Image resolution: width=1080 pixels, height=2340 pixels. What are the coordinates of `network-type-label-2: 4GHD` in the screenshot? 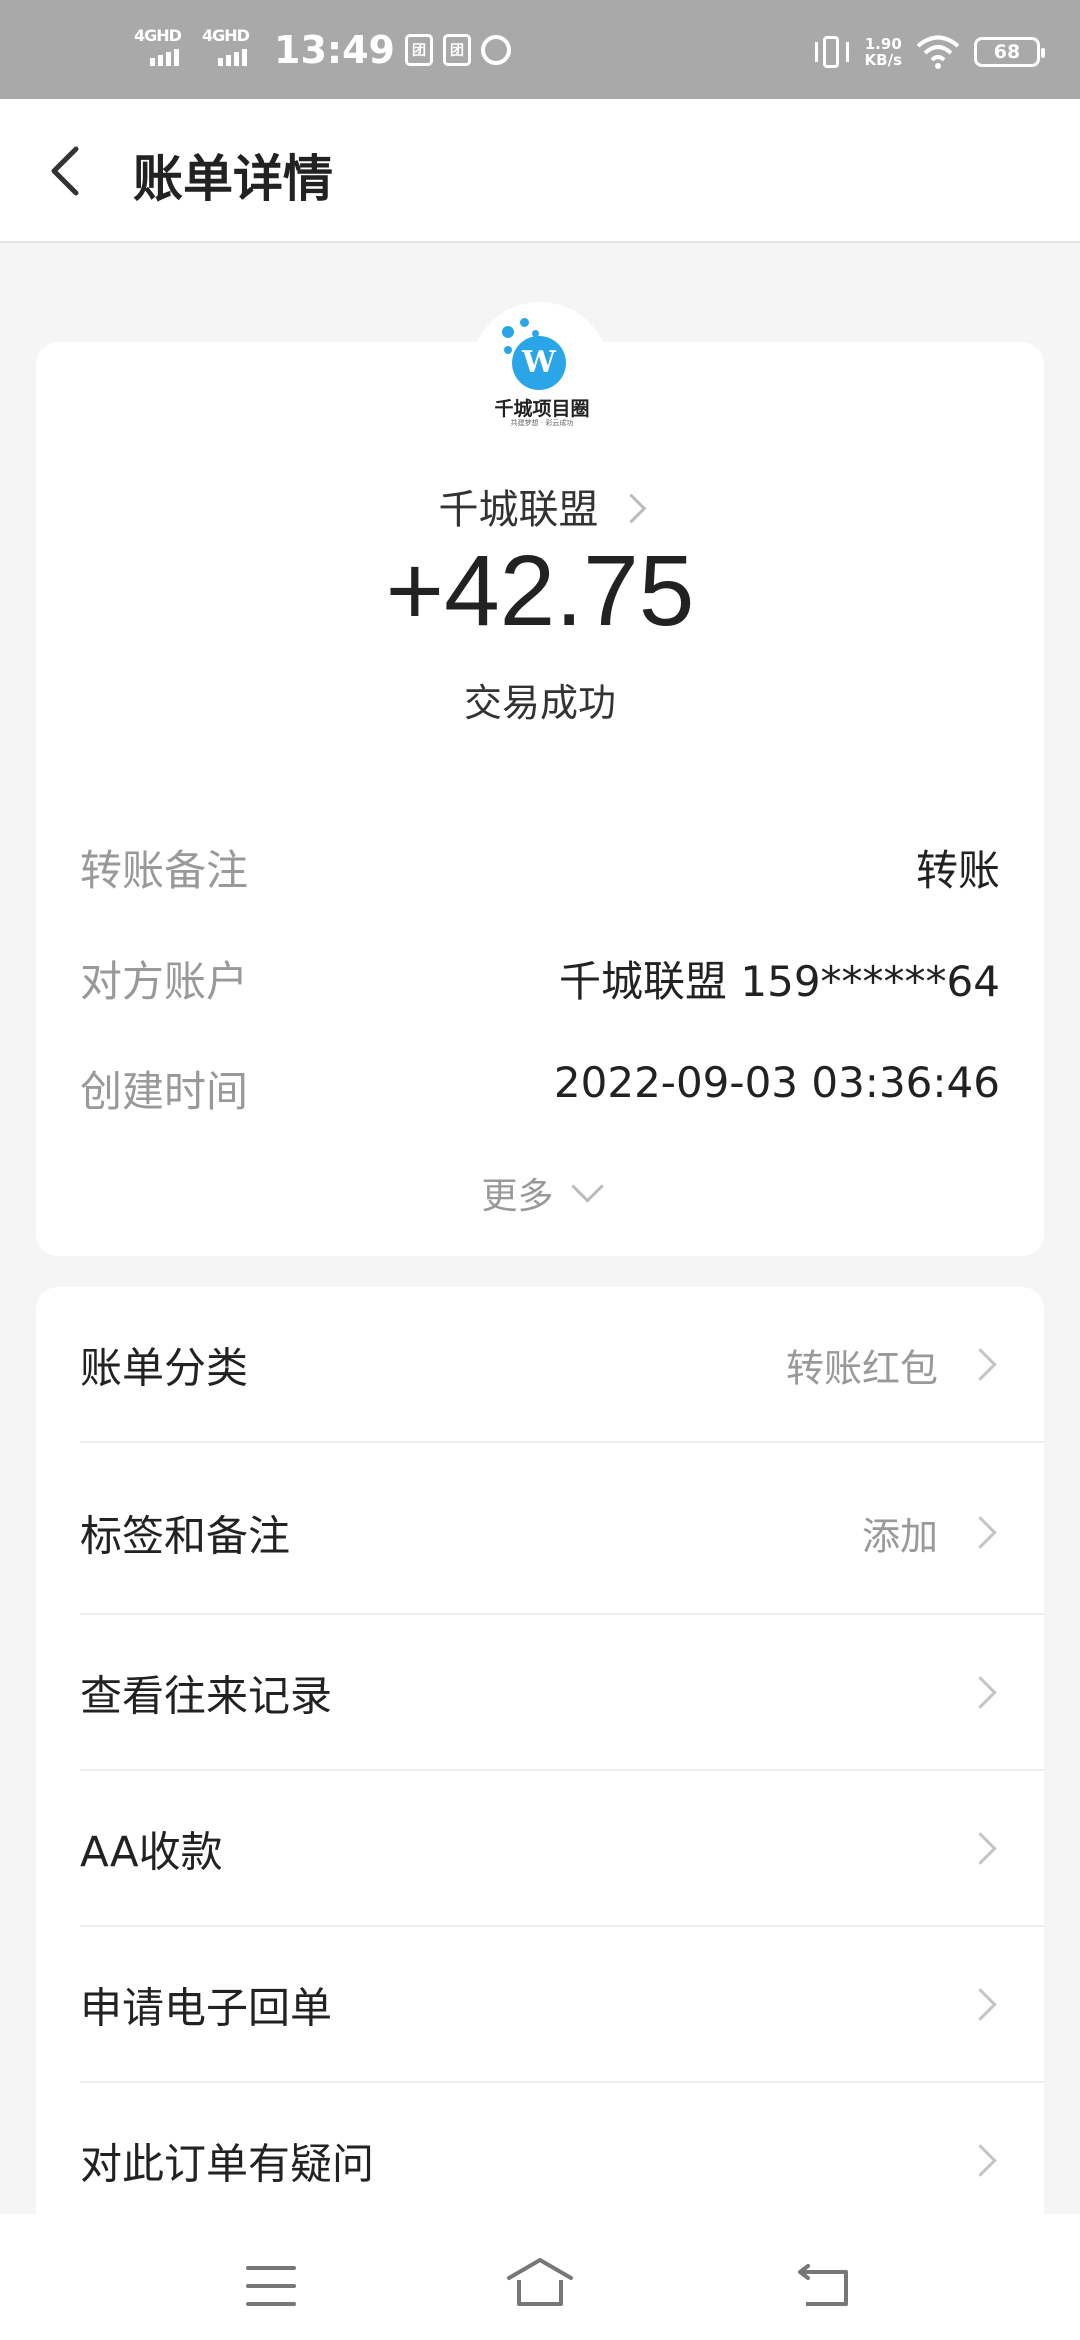 It's located at (226, 35).